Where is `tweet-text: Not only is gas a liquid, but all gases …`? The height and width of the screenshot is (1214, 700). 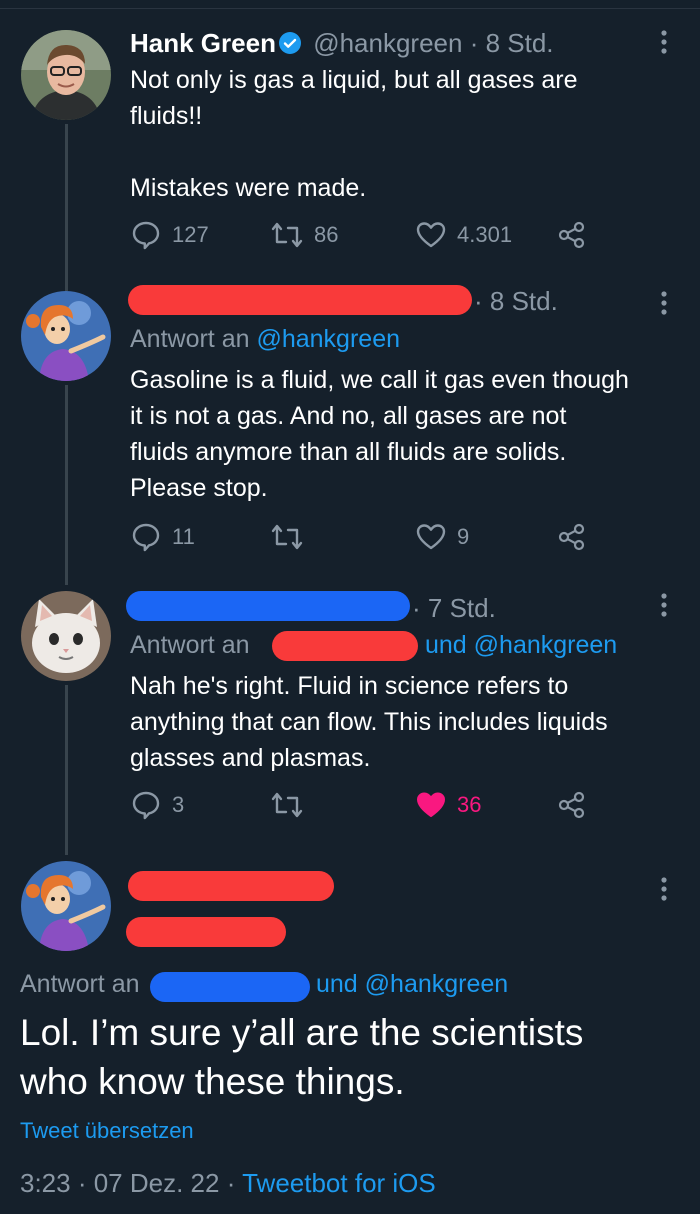 tweet-text: Not only is gas a liquid, but all gases … is located at coordinates (354, 134).